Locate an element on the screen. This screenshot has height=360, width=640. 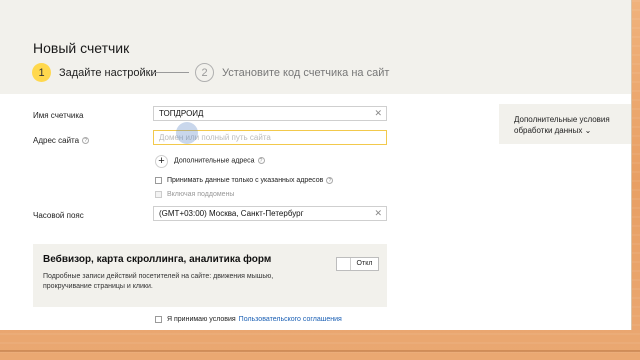
agreement-checkbox is located at coordinates (158, 319).